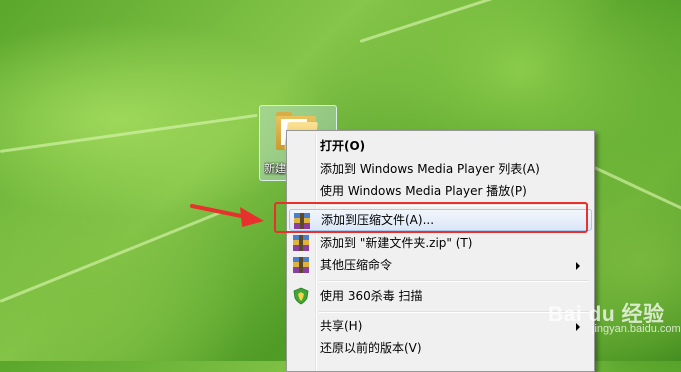 Image resolution: width=681 pixels, height=372 pixels. I want to click on menu-separator, so click(454, 281).